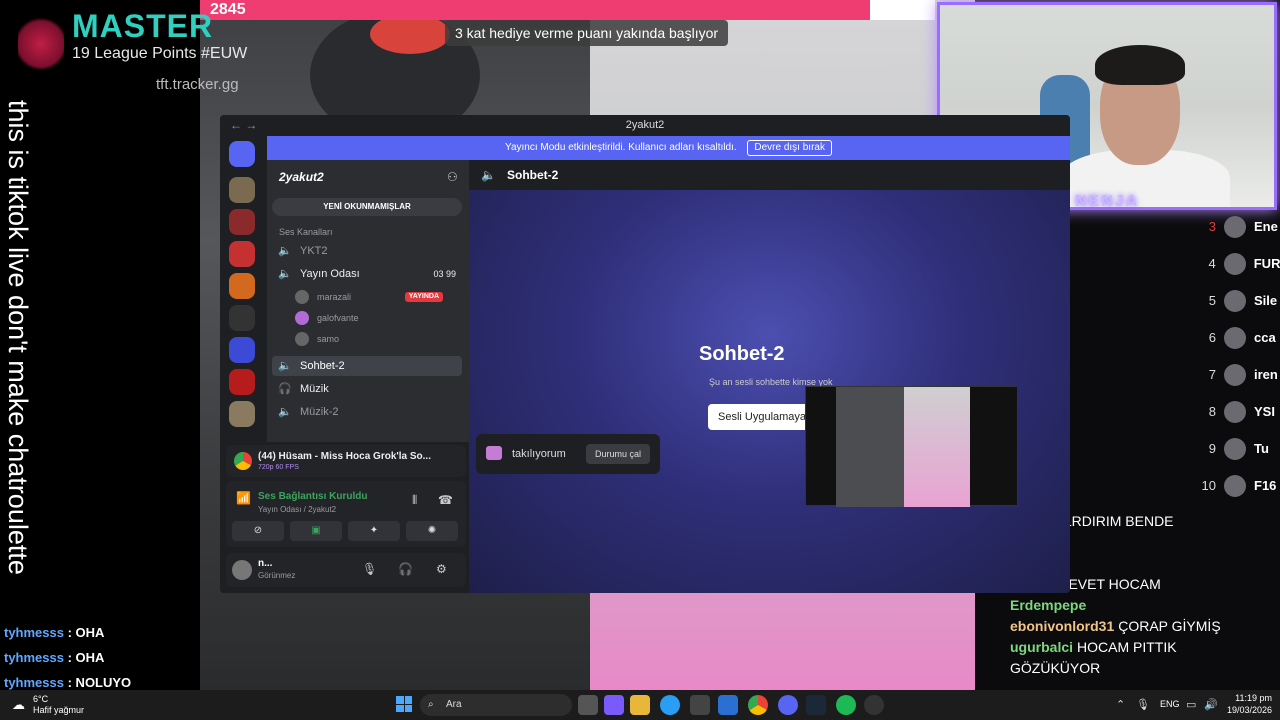 Image resolution: width=1280 pixels, height=720 pixels. I want to click on app-icon, so click(614, 705).